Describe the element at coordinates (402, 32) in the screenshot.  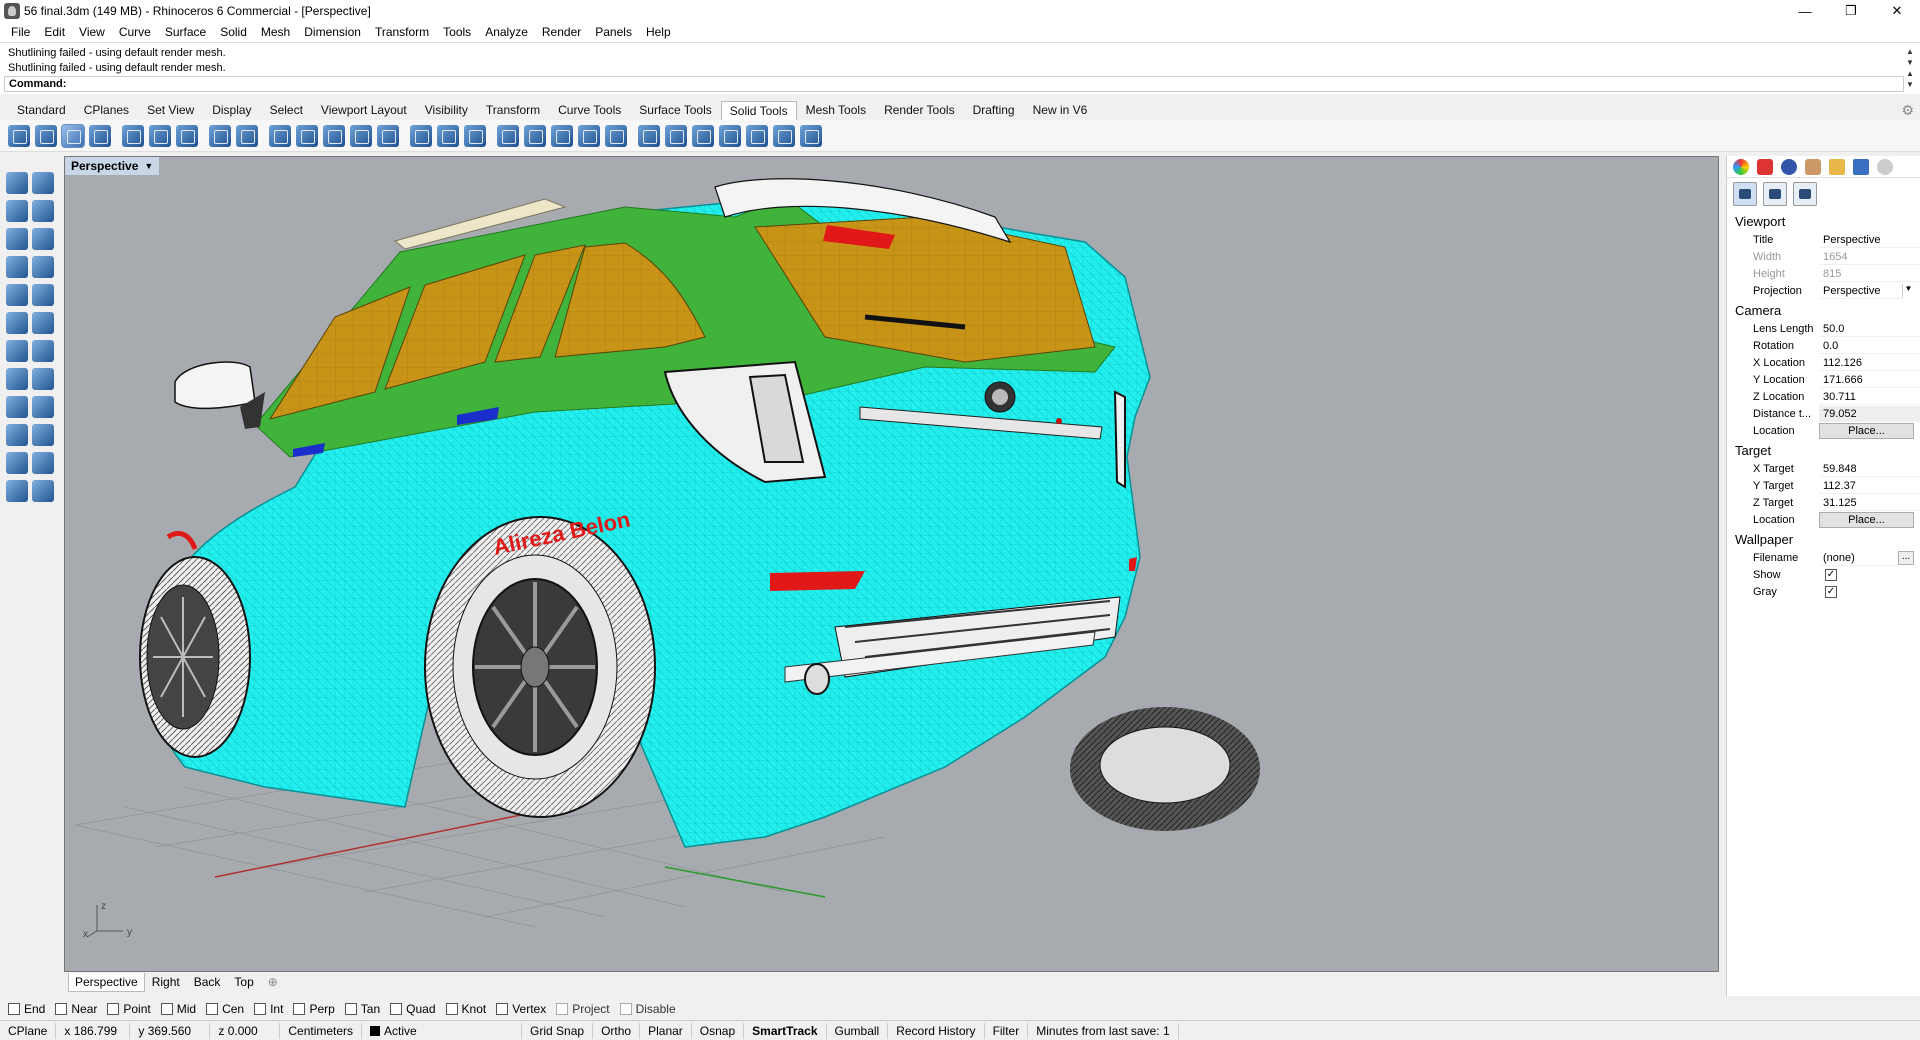
I see `menu-transform: Transform` at that location.